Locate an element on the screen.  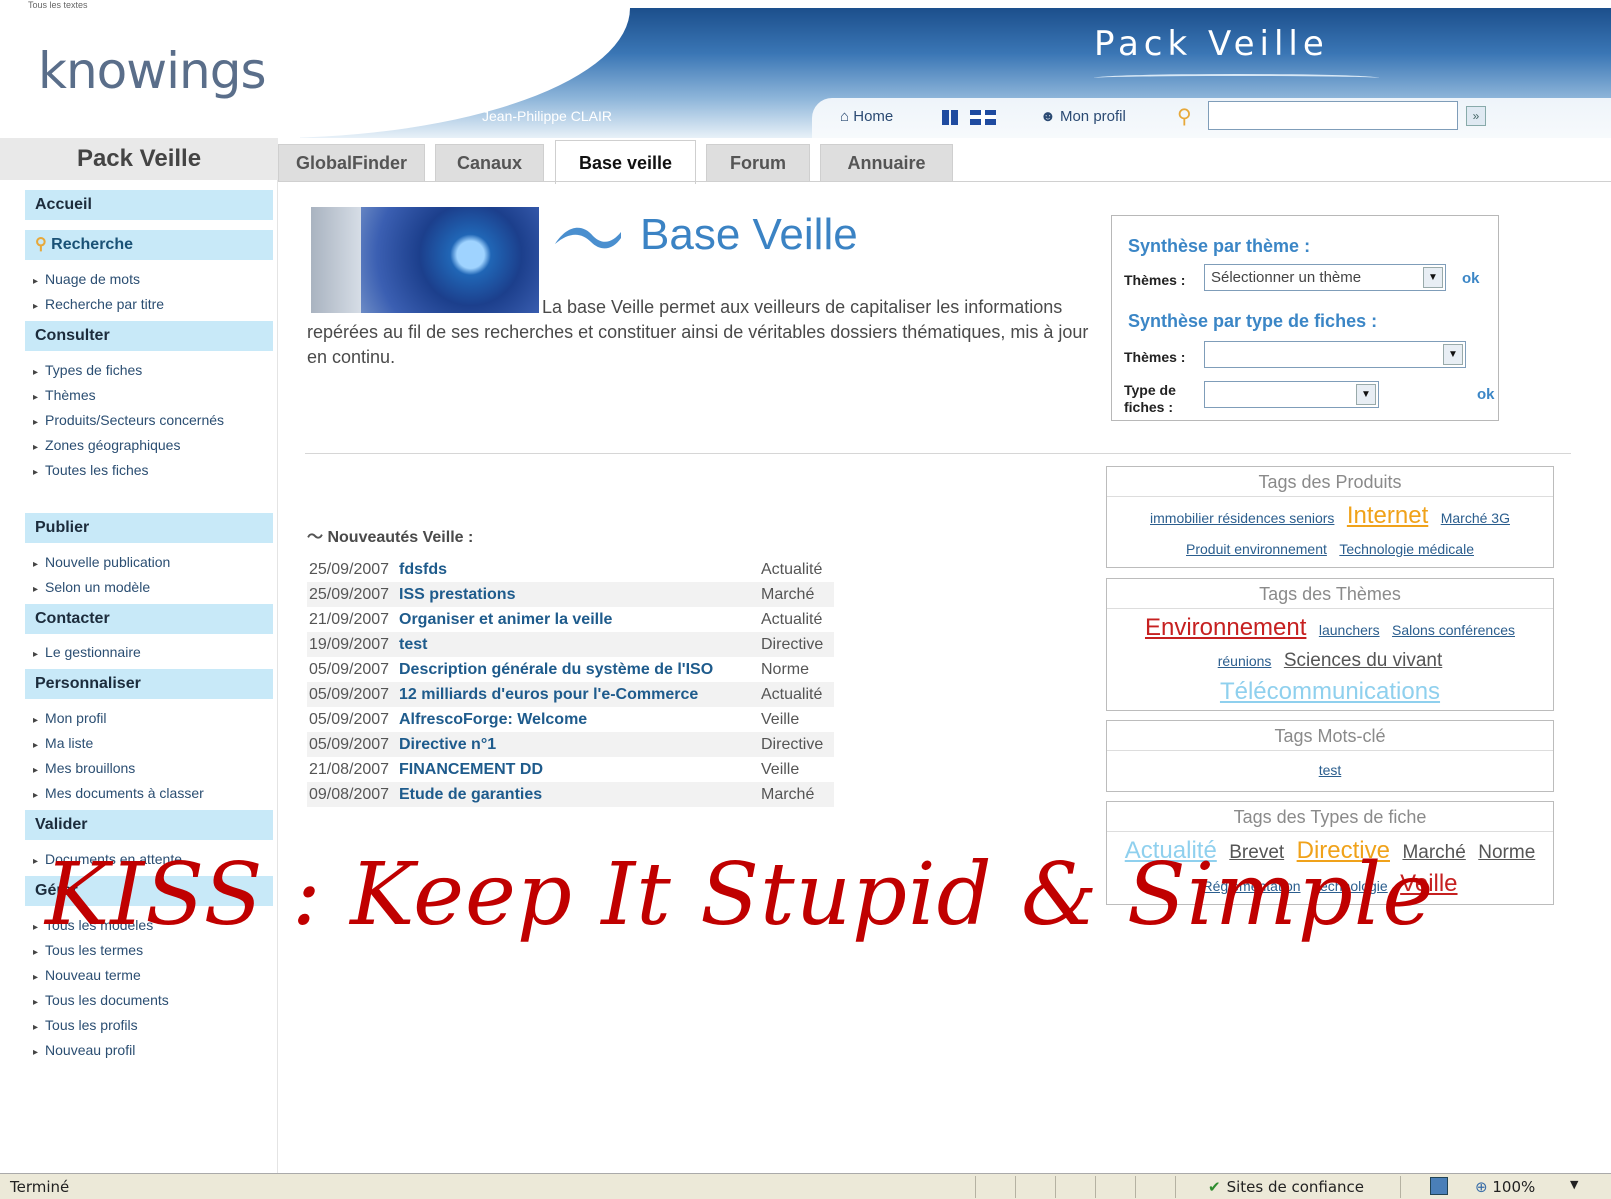
tag-link: Technologie médicale is located at coordinates (1406, 549).